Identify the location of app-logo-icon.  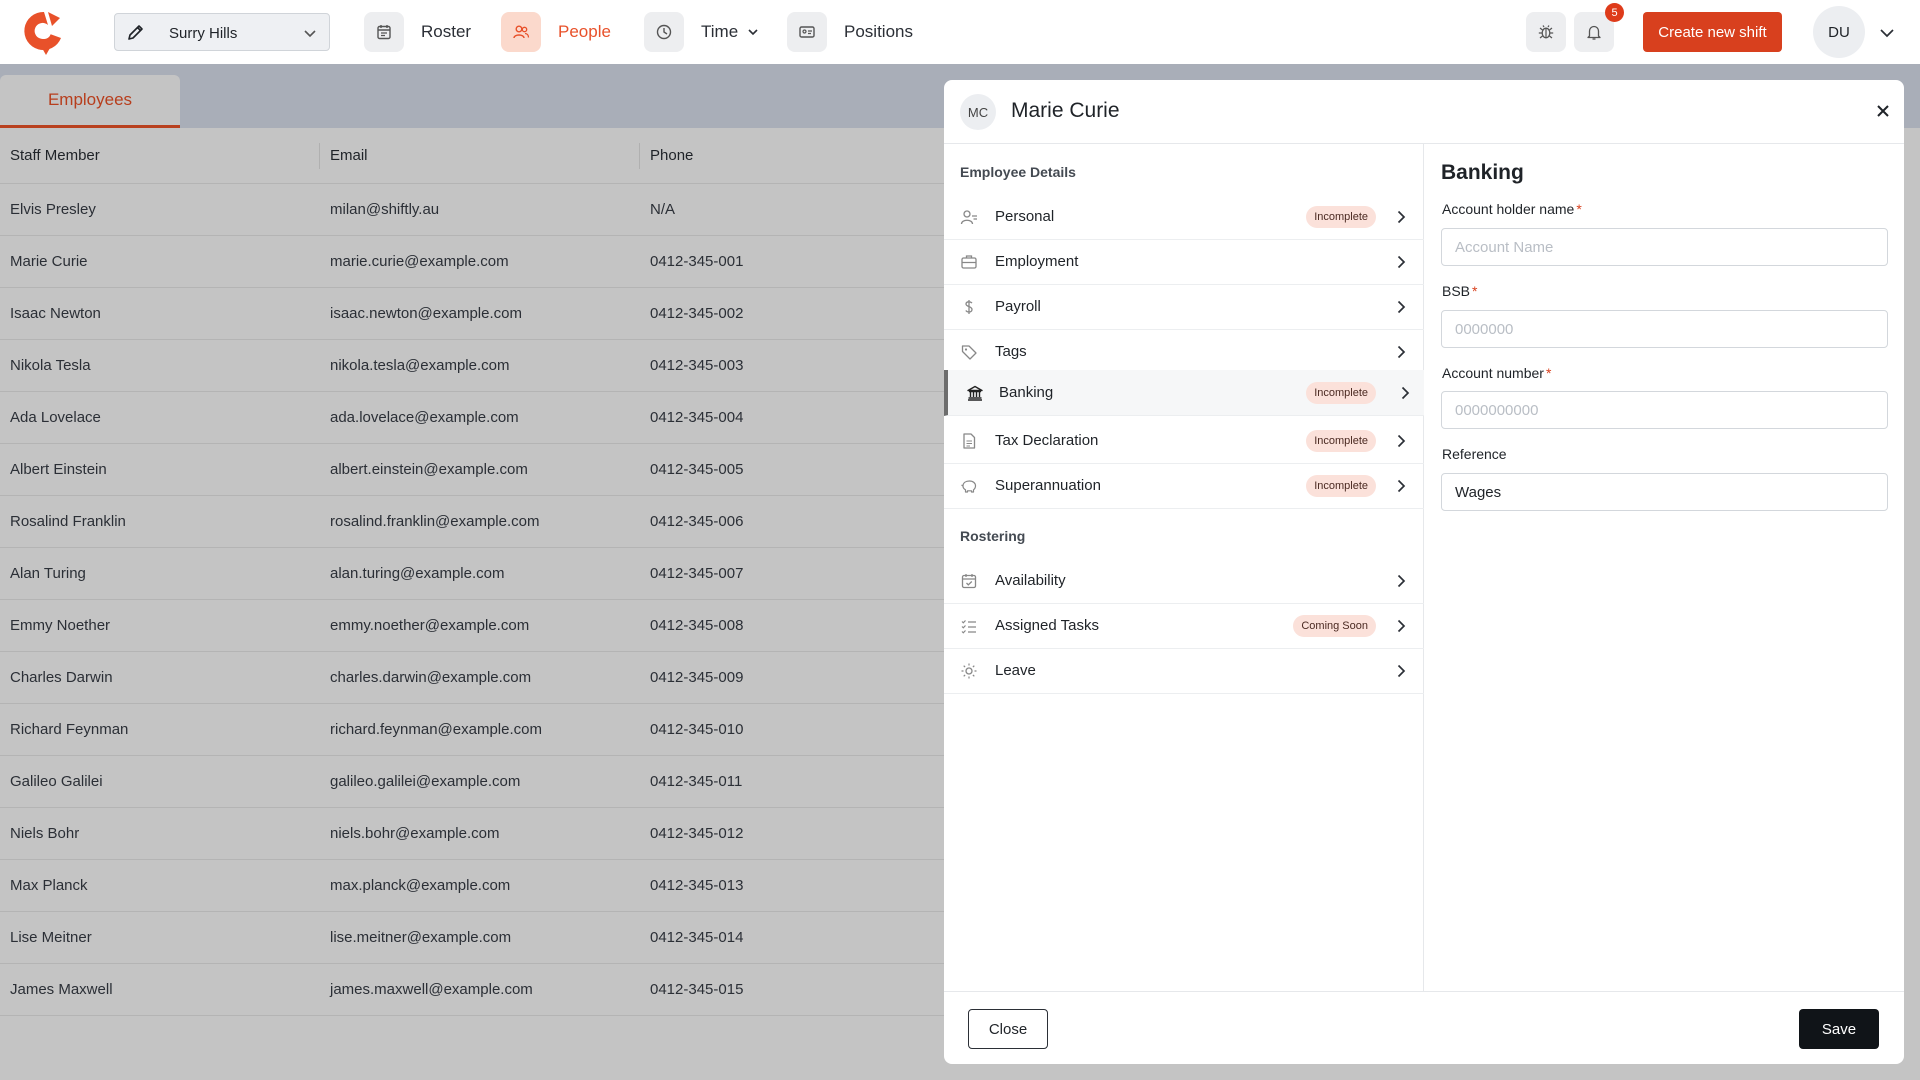
(44, 32).